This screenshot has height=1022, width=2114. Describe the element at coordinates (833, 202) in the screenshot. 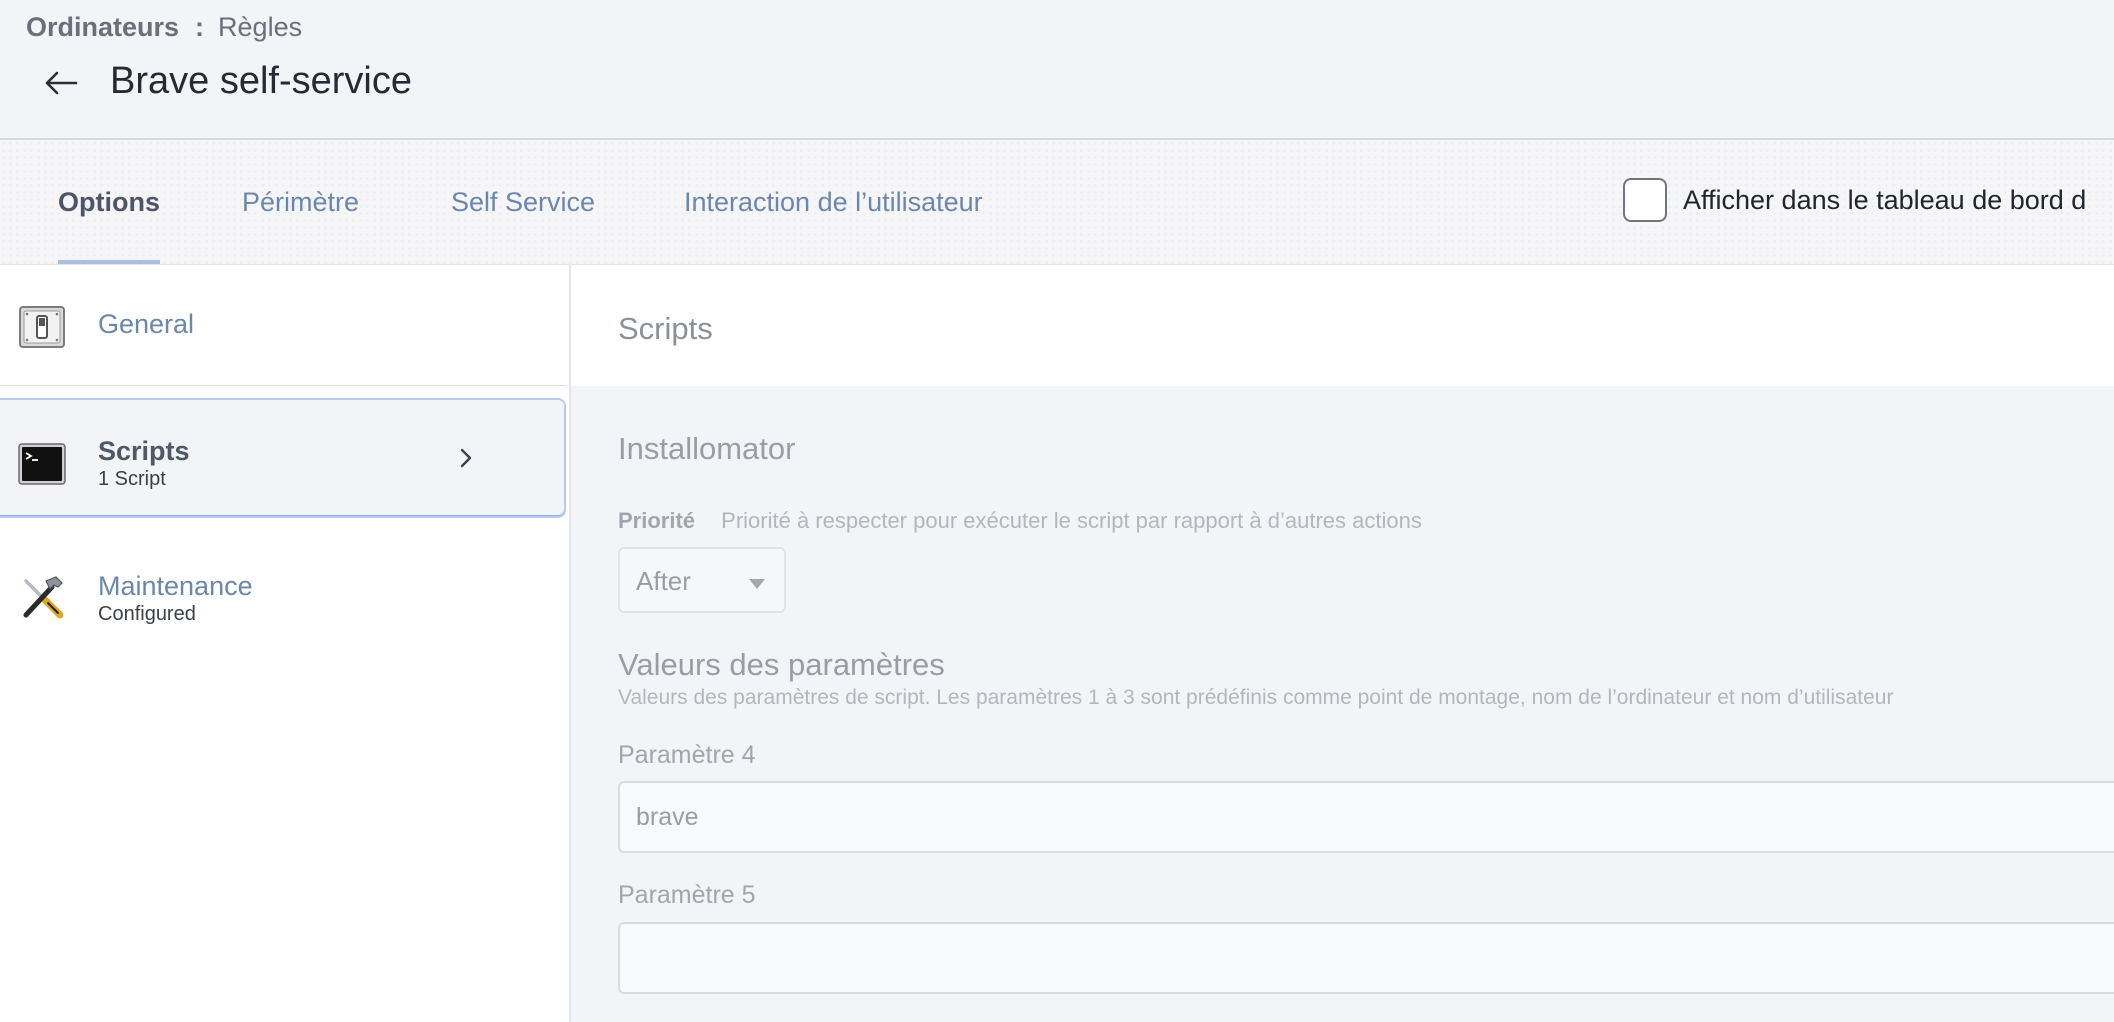

I see `tab-interaction-utilisateur: Interaction de l’utilisateur` at that location.